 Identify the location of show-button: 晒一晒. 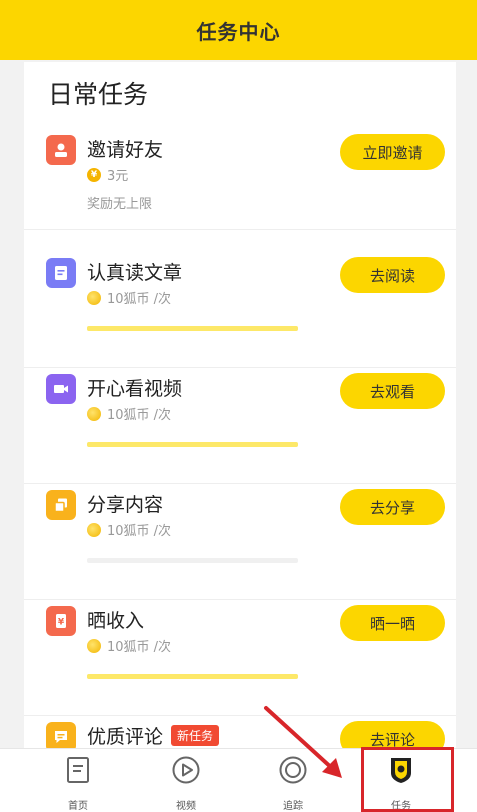
(392, 623).